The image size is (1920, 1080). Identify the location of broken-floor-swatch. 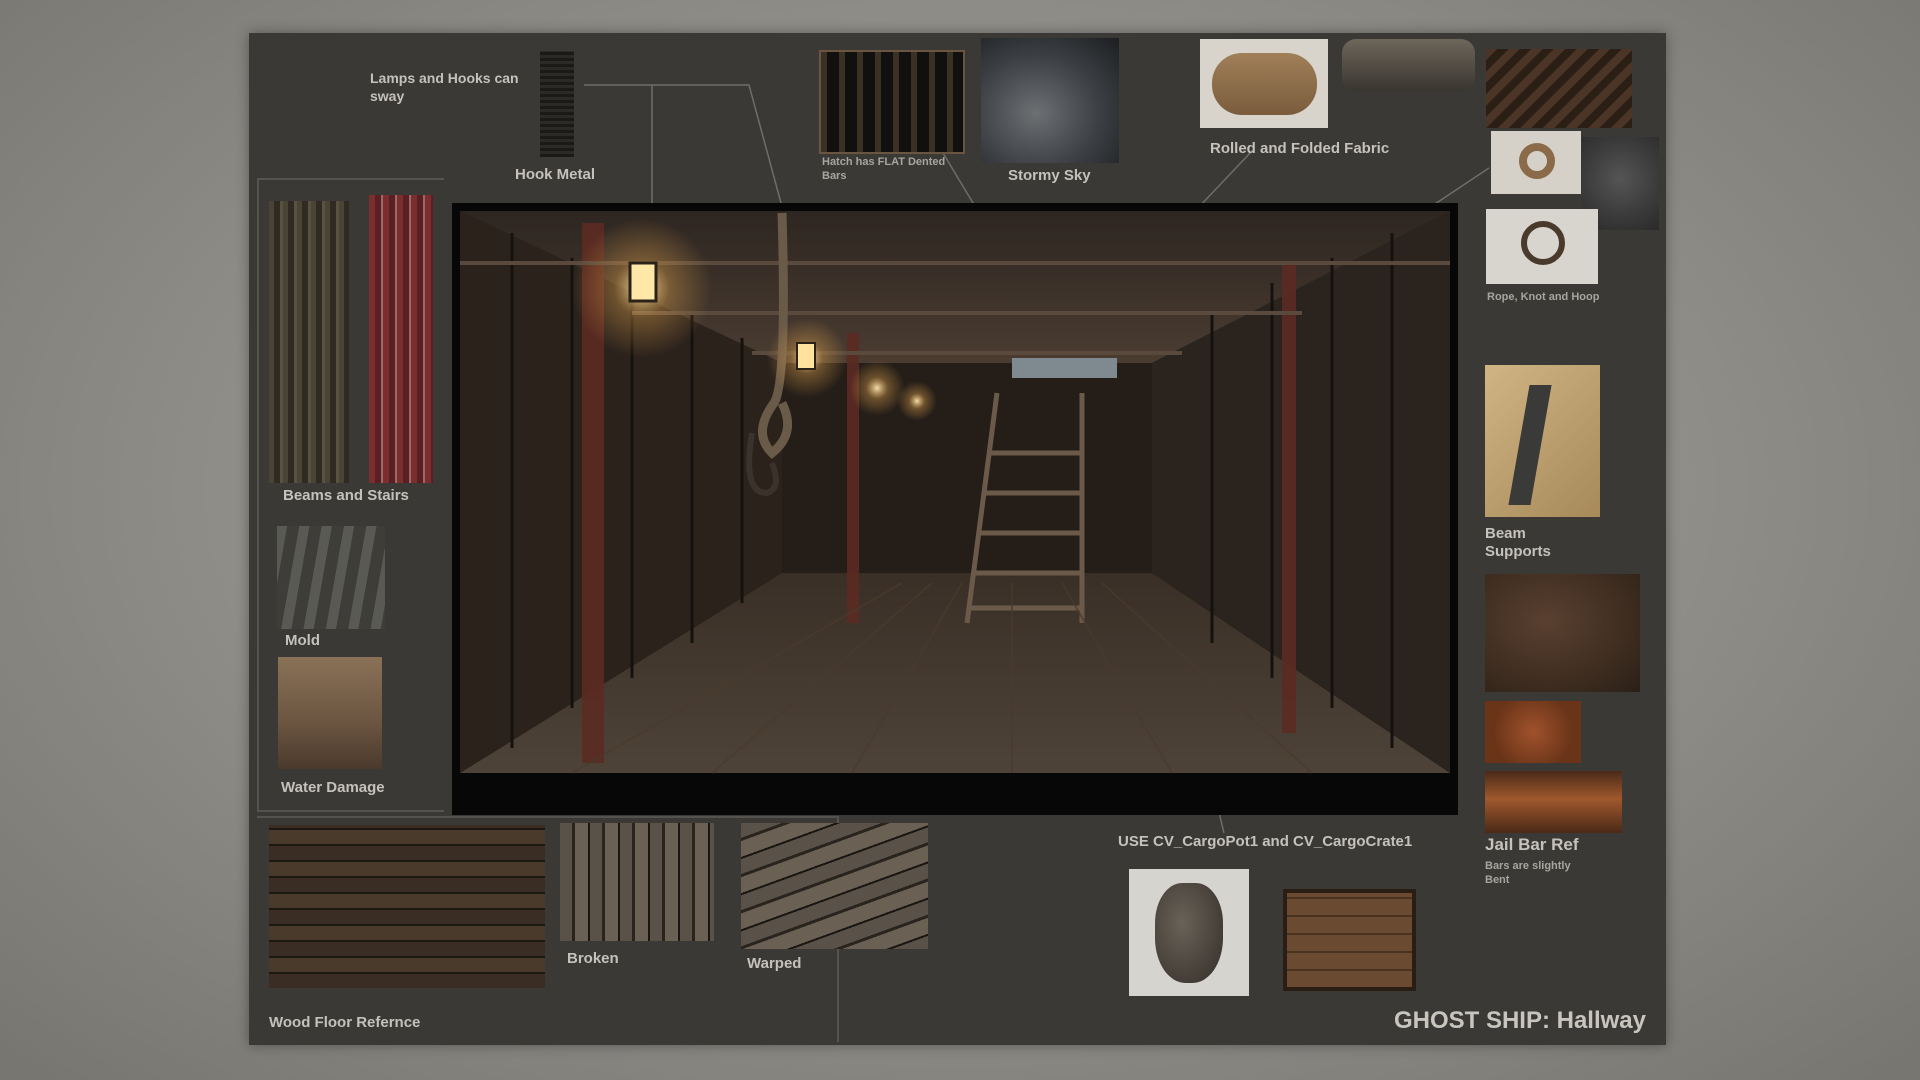
(637, 882).